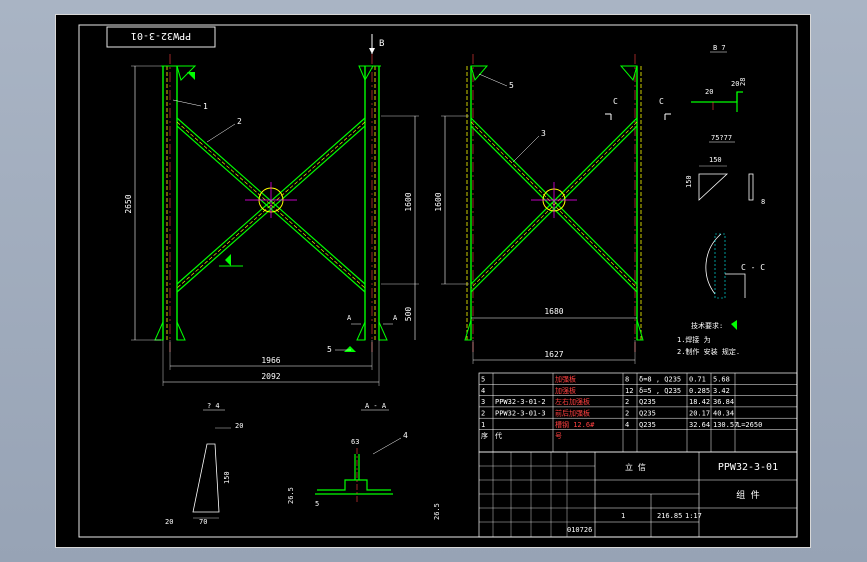 This screenshot has width=867, height=562. I want to click on parts-cell-qty: 8, so click(627, 380).